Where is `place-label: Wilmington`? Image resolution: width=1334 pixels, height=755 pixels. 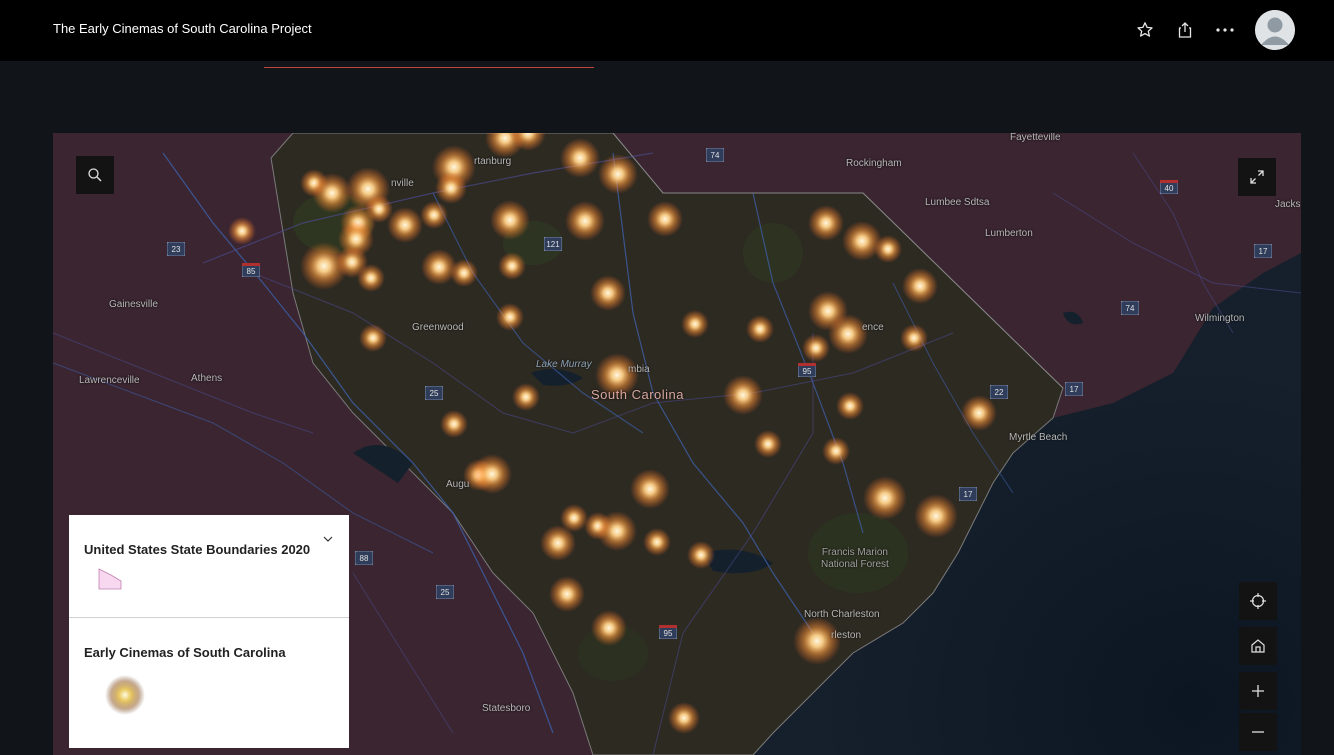 place-label: Wilmington is located at coordinates (1220, 318).